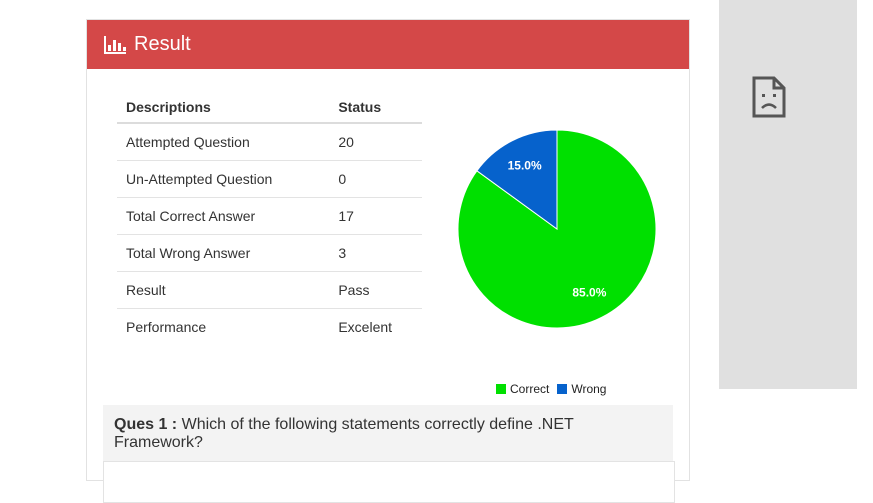  What do you see at coordinates (769, 97) in the screenshot?
I see `broken-document-icon` at bounding box center [769, 97].